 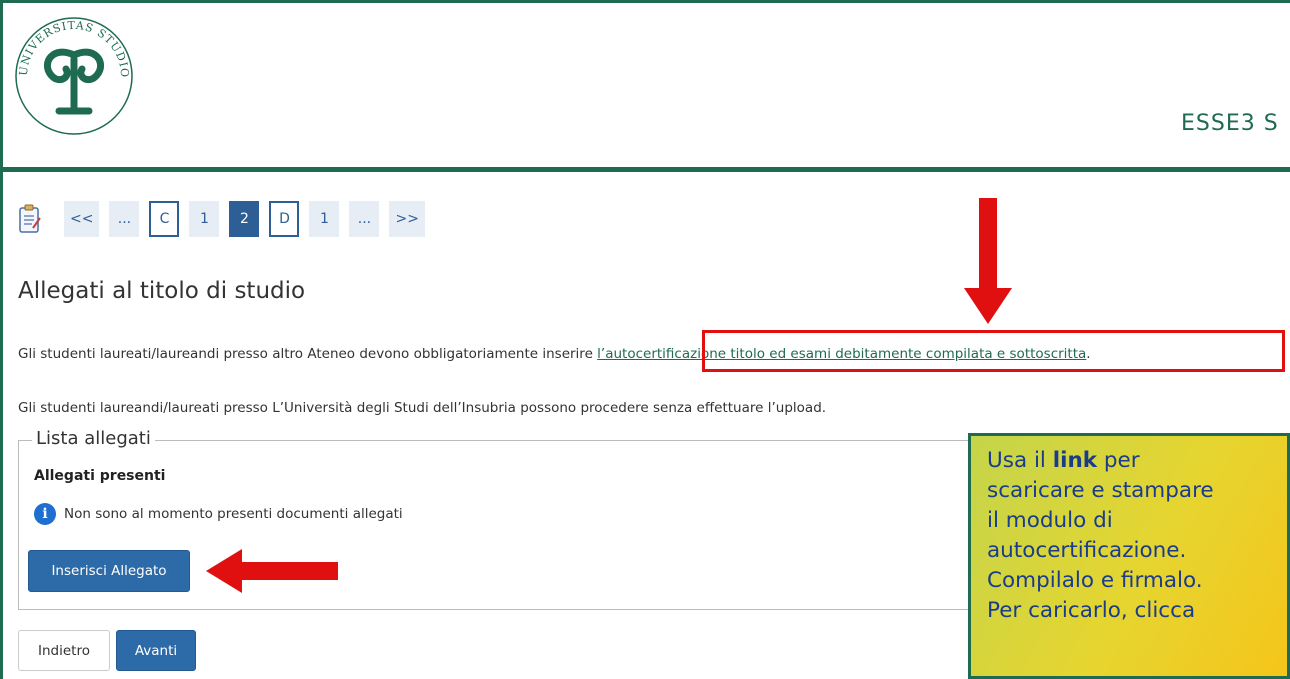 I want to click on callout-line-5: Compilalo e firmalo., so click(x=1095, y=580).